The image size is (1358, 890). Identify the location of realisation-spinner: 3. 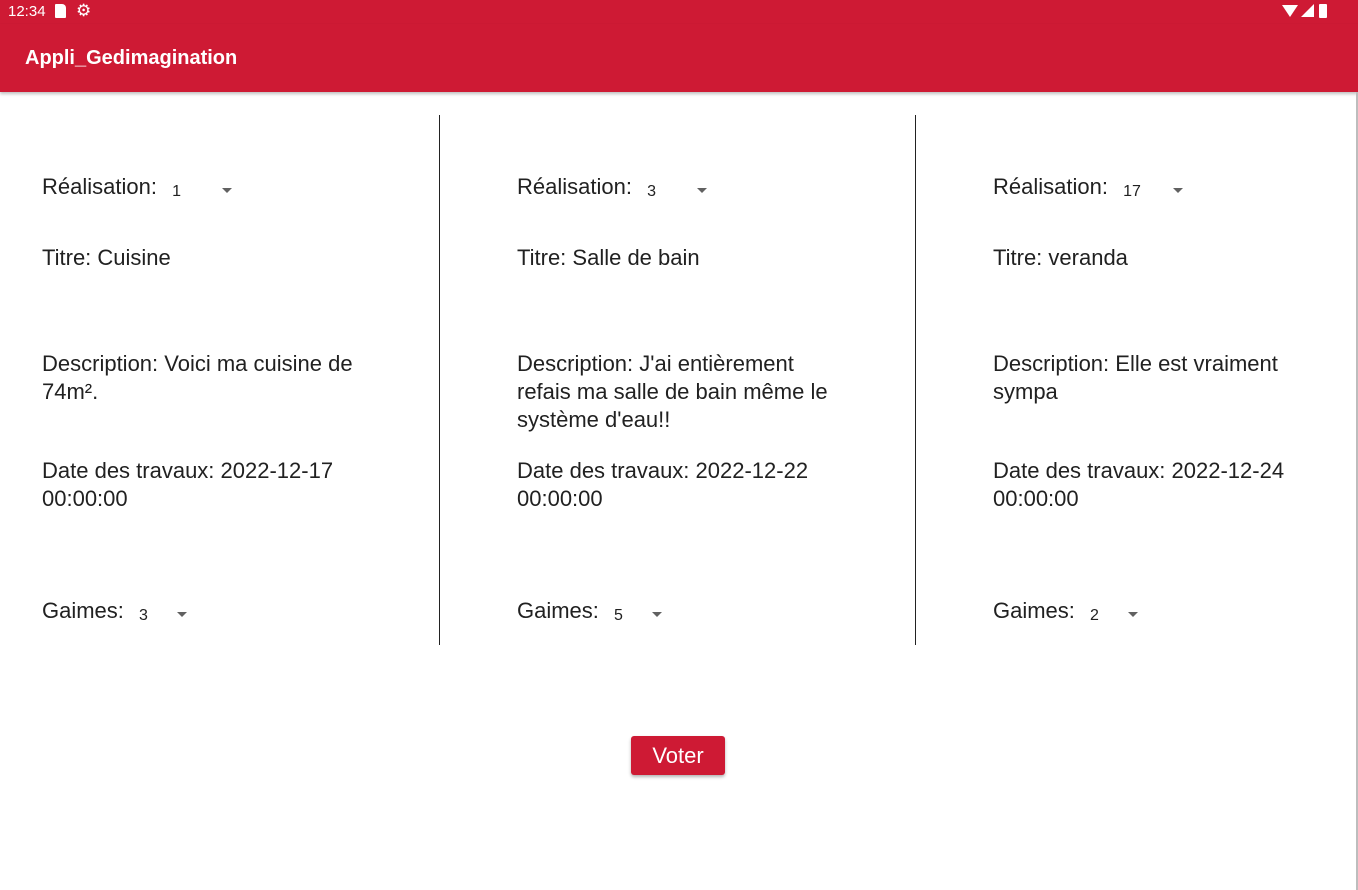
(673, 190).